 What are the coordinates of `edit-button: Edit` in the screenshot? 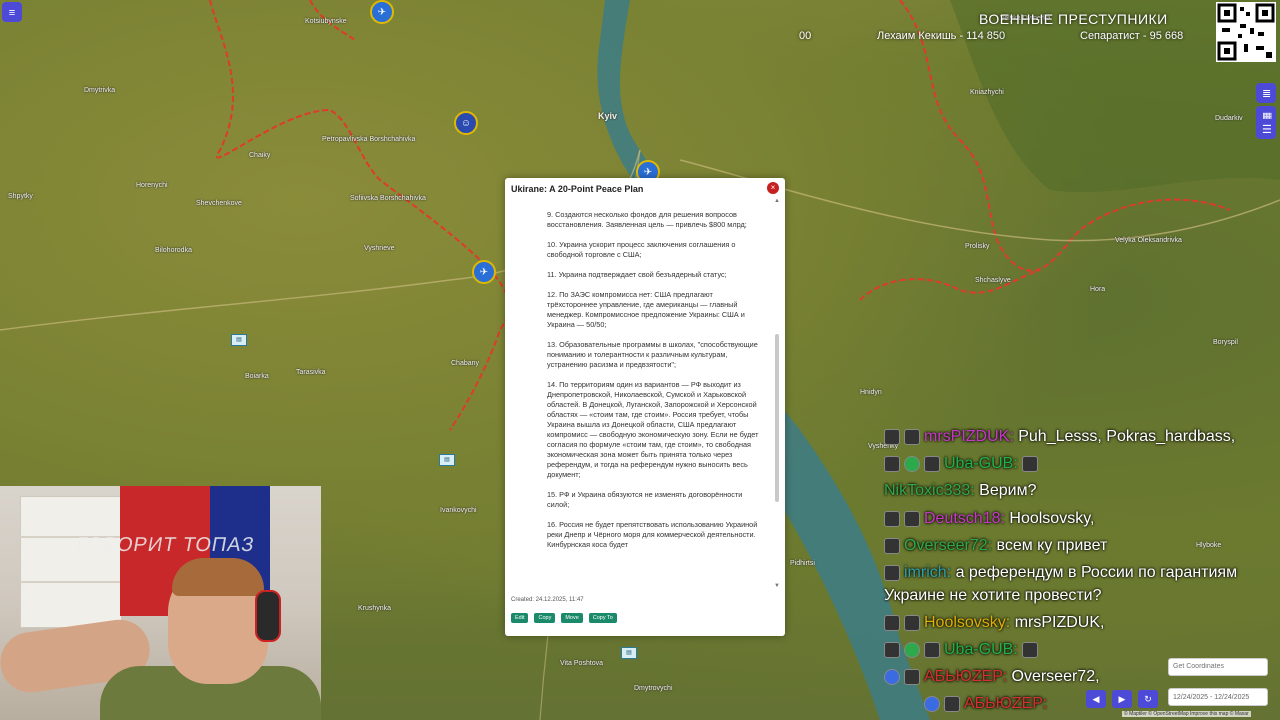 It's located at (520, 618).